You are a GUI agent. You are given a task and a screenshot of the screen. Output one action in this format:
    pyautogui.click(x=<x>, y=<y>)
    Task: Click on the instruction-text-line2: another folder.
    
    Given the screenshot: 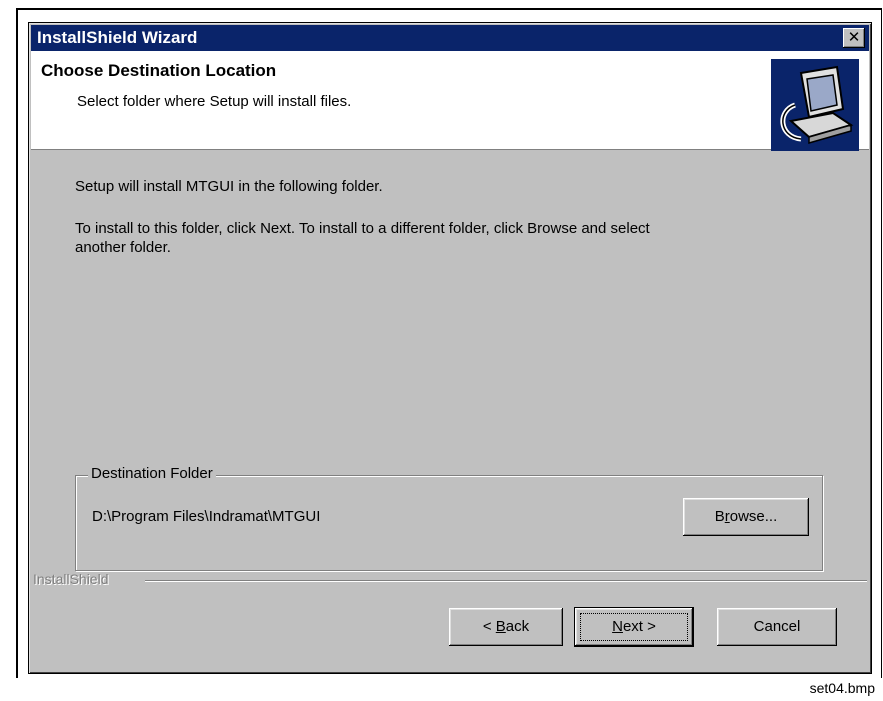 What is the action you would take?
    pyautogui.click(x=123, y=247)
    